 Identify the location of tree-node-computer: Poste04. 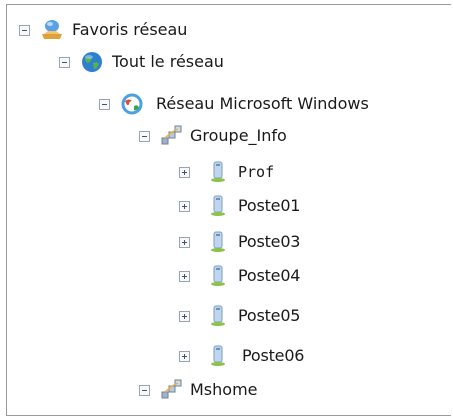
(240, 276).